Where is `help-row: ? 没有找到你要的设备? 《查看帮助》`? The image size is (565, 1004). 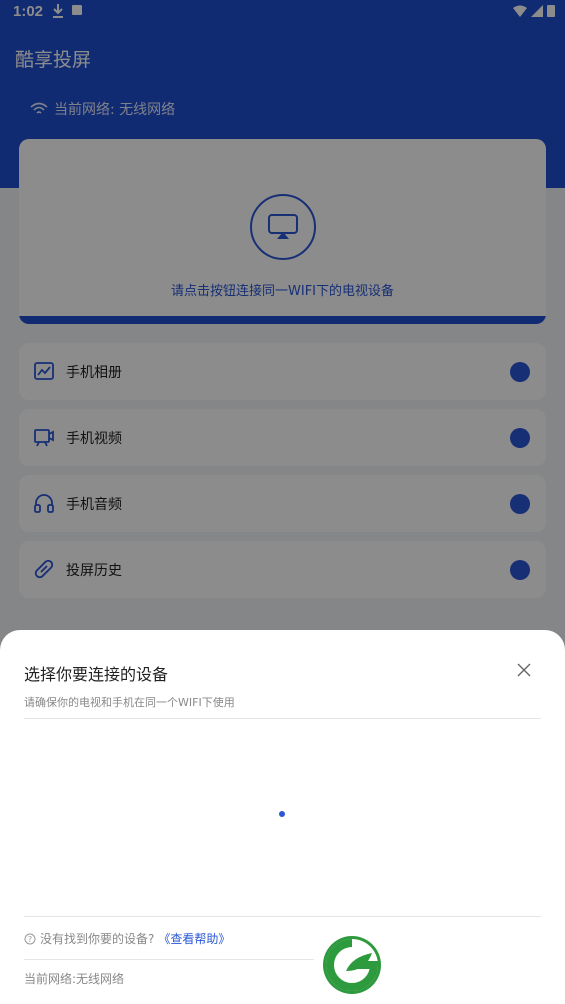 help-row: ? 没有找到你要的设备? 《查看帮助》 is located at coordinates (127, 938).